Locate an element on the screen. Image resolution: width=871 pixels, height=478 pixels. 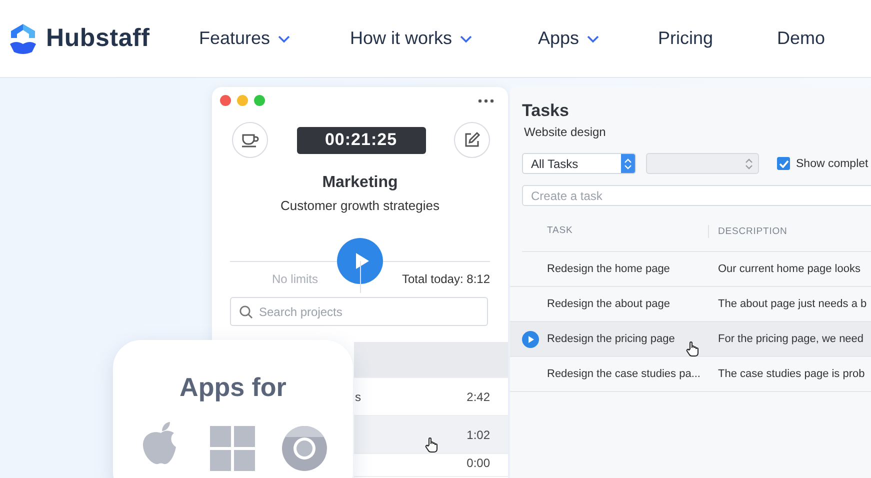
nav-link: Demo is located at coordinates (801, 38).